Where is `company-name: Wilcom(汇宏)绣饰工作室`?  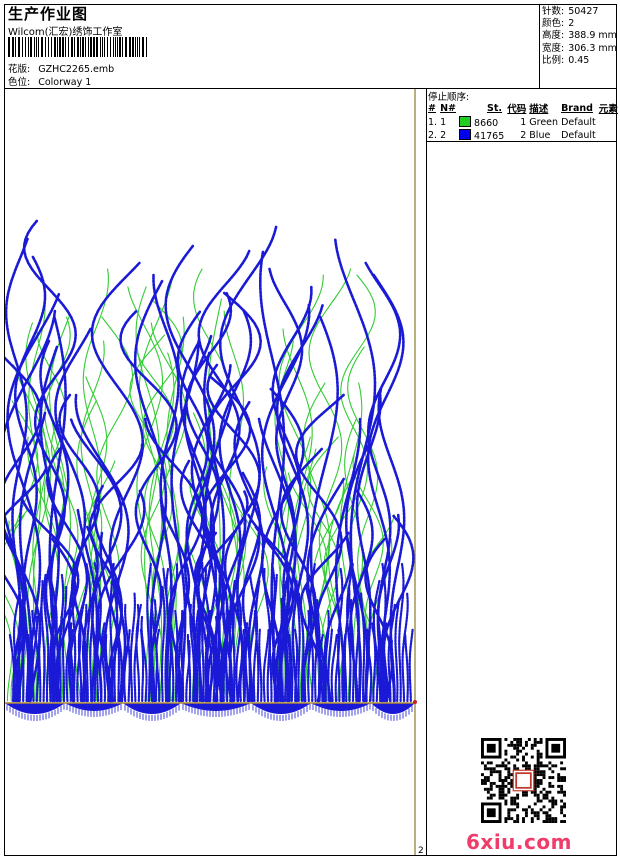
company-name: Wilcom(汇宏)绣饰工作室 is located at coordinates (65, 32).